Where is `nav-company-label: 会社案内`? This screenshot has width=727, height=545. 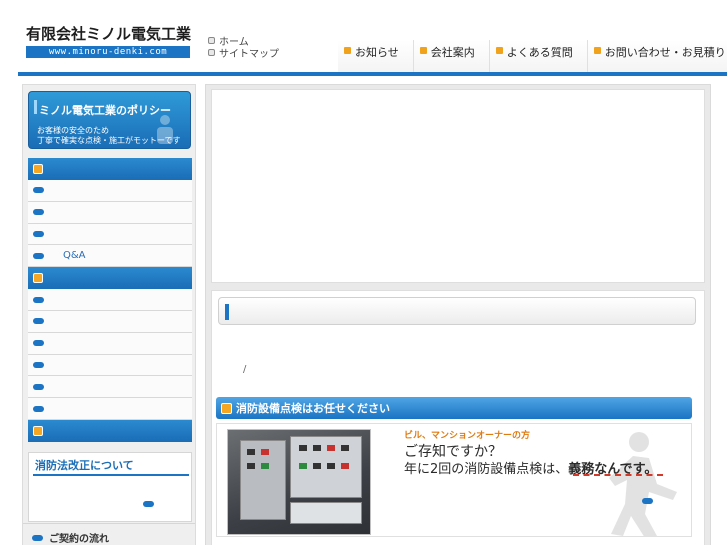 nav-company-label: 会社案内 is located at coordinates (453, 52).